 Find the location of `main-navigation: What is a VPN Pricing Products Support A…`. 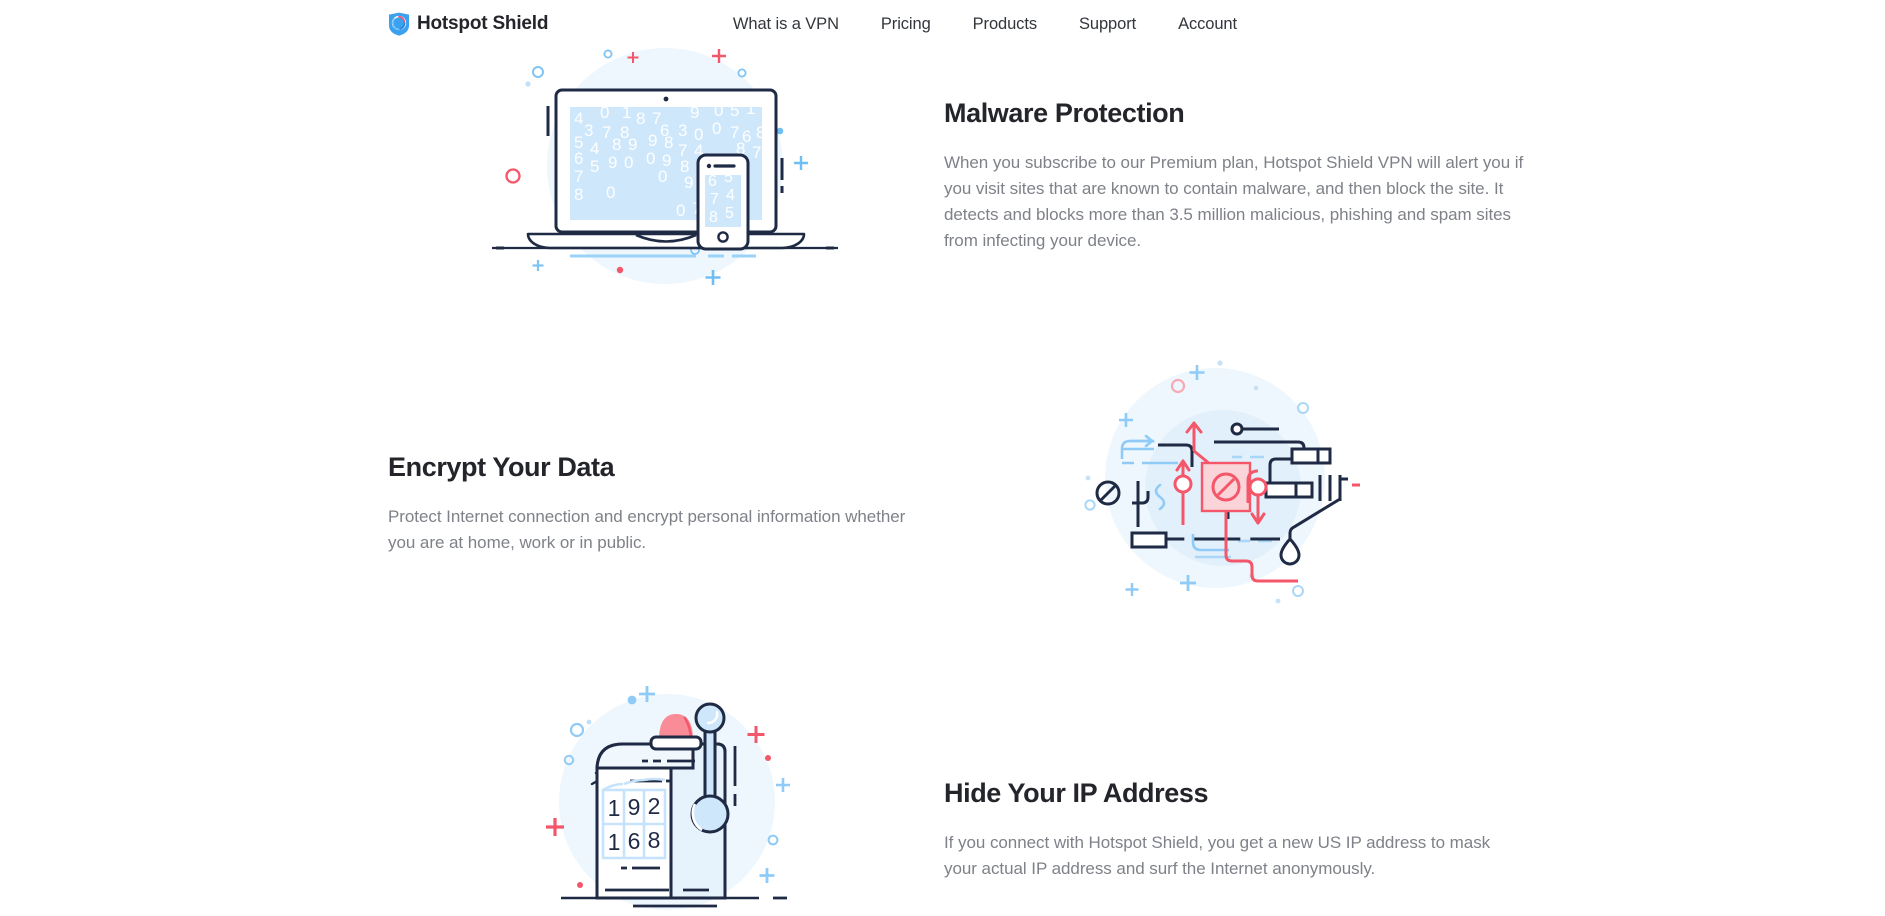

main-navigation: What is a VPN Pricing Products Support A… is located at coordinates (985, 24).